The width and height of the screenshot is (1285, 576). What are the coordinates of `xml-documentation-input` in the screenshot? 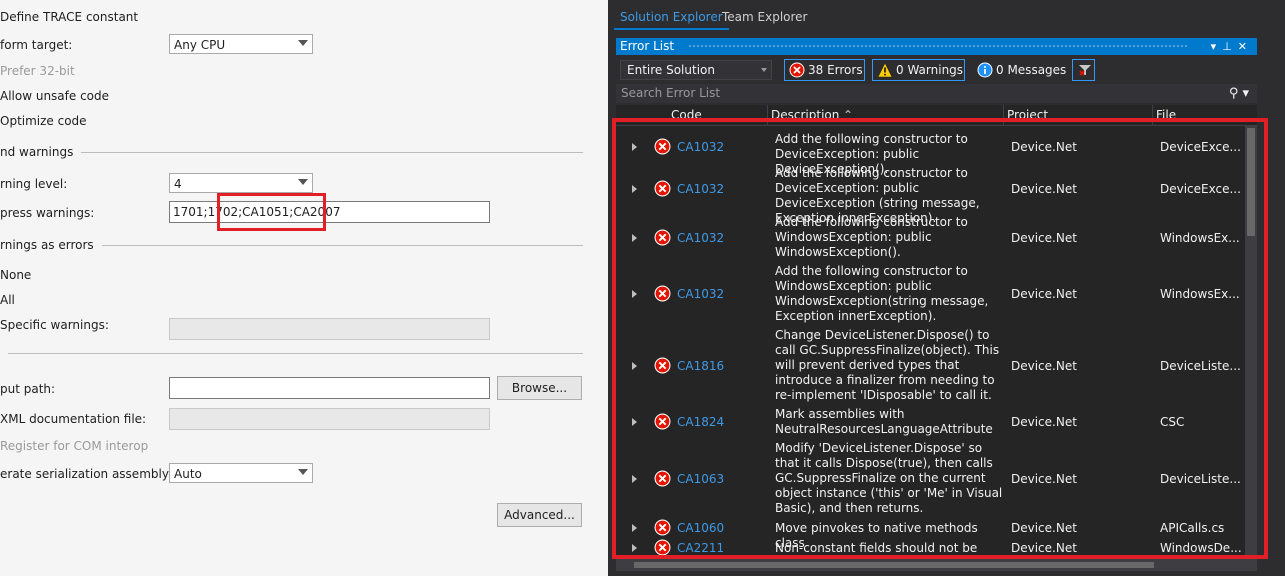 It's located at (329, 419).